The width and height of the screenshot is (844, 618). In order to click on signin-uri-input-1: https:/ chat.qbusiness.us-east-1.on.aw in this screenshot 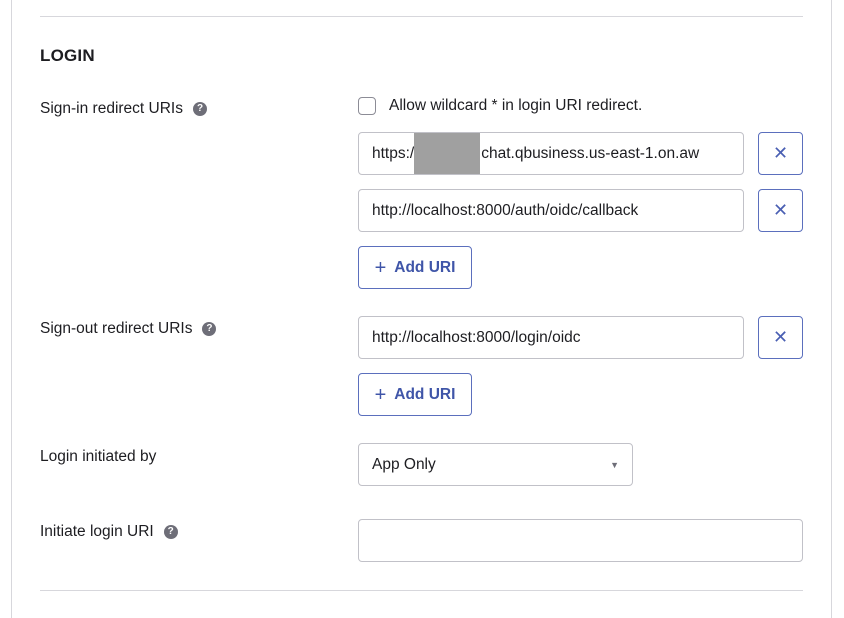, I will do `click(551, 153)`.